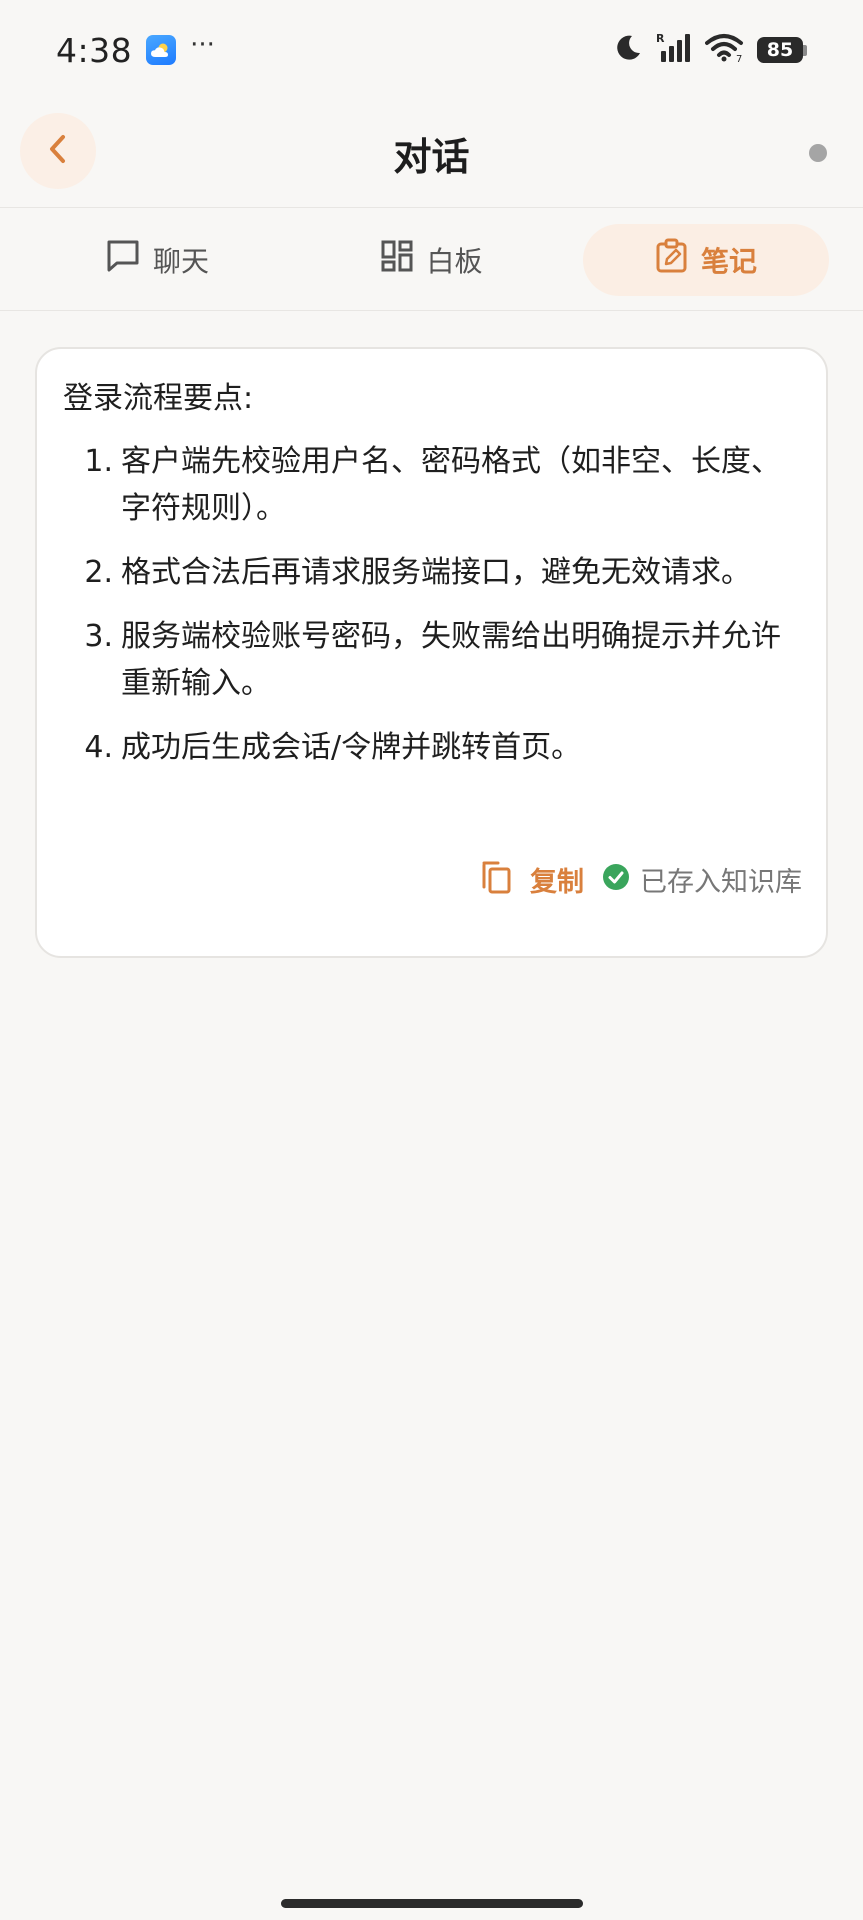  I want to click on home-indicator, so click(432, 1903).